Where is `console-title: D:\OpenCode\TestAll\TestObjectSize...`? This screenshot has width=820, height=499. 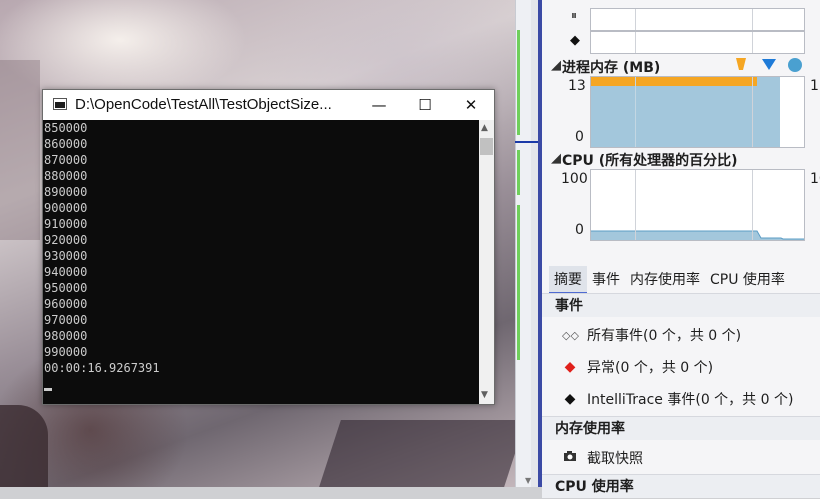 console-title: D:\OpenCode\TestAll\TestObjectSize... is located at coordinates (203, 104).